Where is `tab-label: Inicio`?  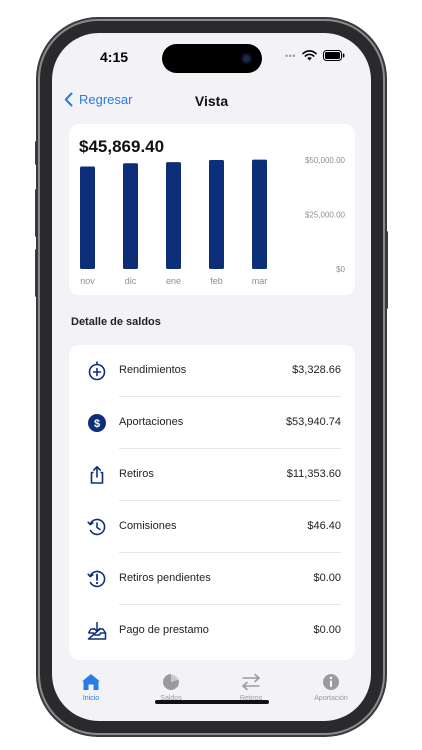 tab-label: Inicio is located at coordinates (91, 698).